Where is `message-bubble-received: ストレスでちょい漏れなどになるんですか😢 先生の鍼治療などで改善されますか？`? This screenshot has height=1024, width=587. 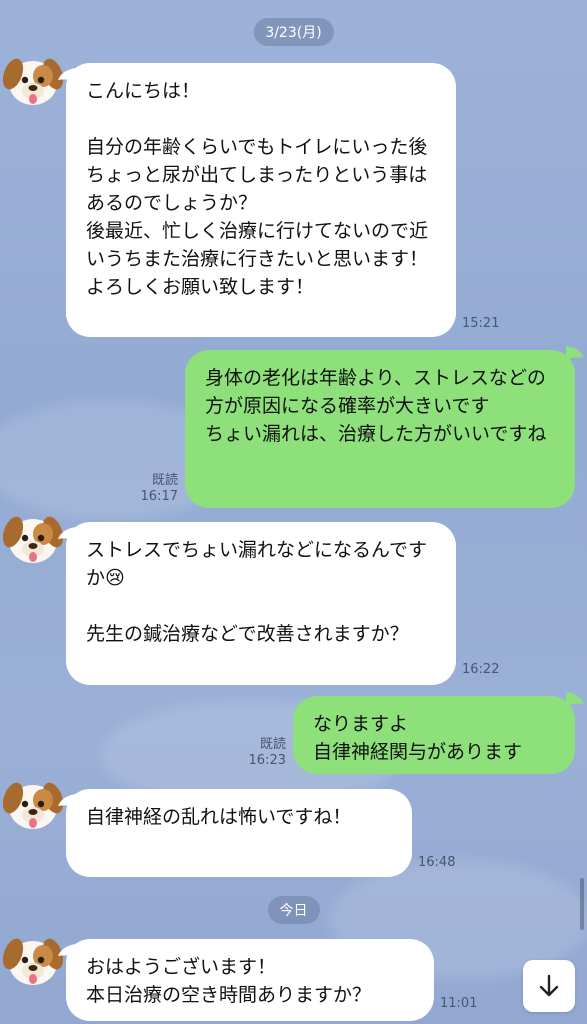
message-bubble-received: ストレスでちょい漏れなどになるんですか😢 先生の鍼治療などで改善されますか？ is located at coordinates (261, 603).